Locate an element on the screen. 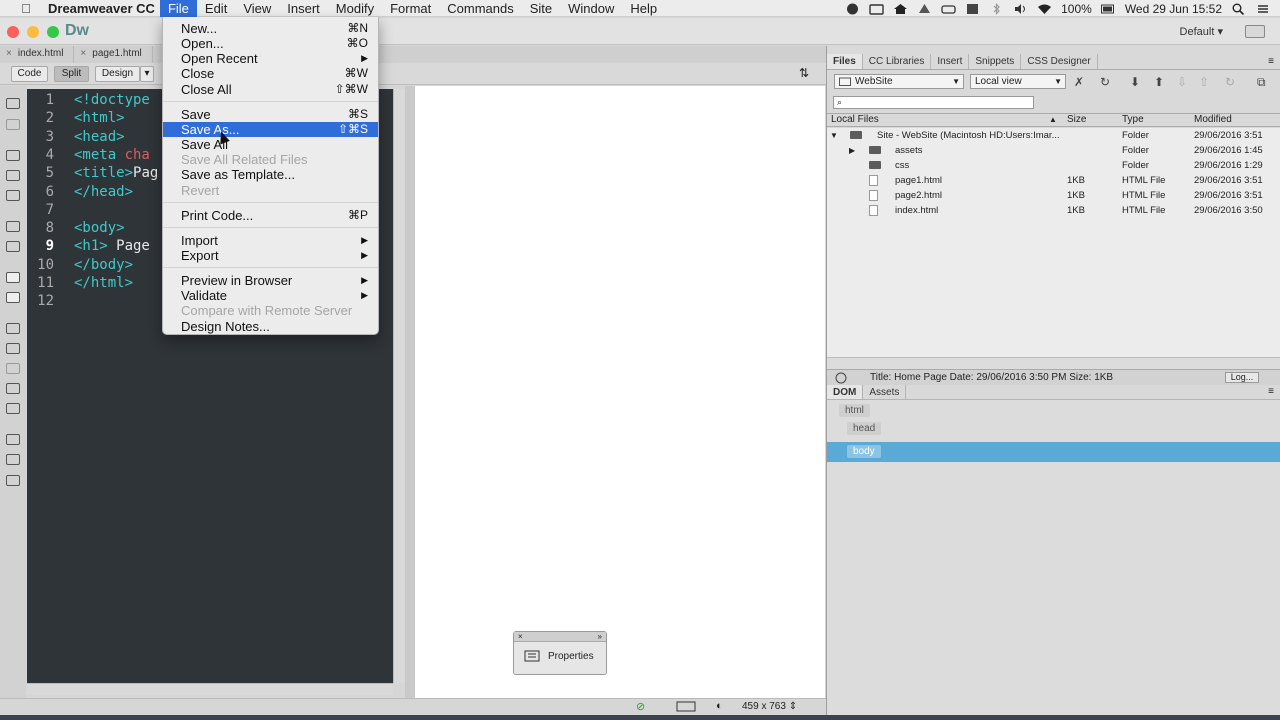 Image resolution: width=1280 pixels, height=720 pixels. spotlight-search-icon is located at coordinates (1238, 9).